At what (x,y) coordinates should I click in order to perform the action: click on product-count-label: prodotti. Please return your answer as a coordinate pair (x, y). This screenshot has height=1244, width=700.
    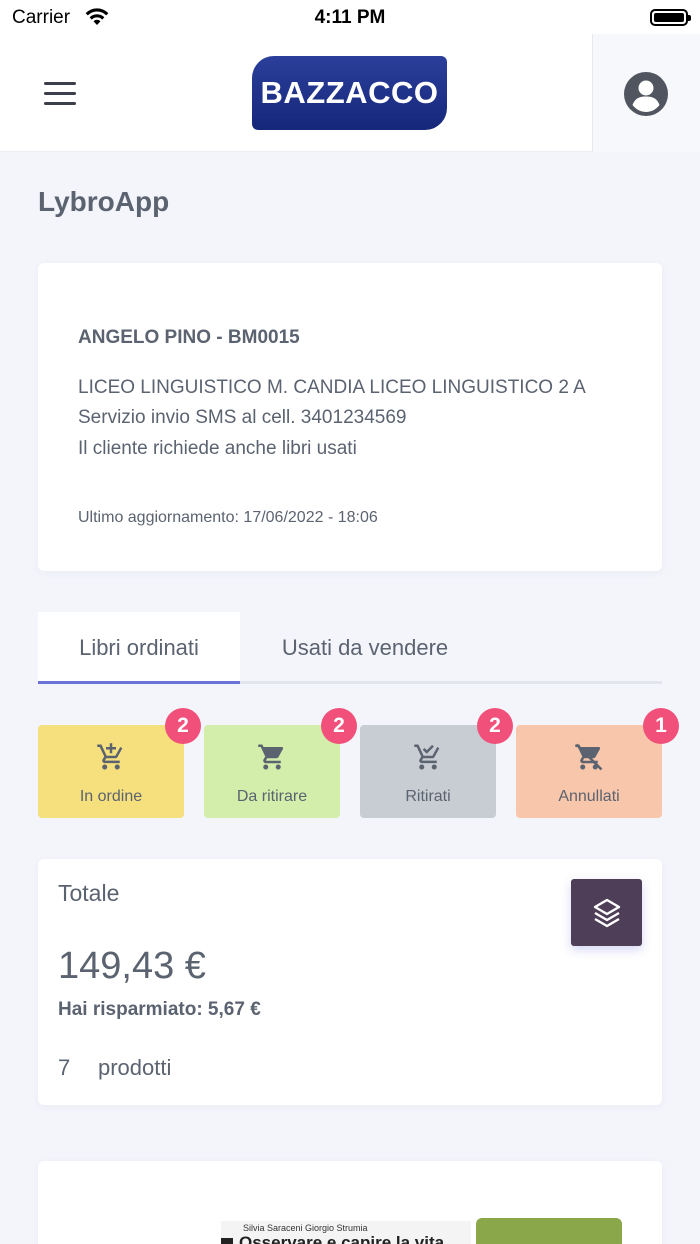
    Looking at the image, I should click on (135, 1067).